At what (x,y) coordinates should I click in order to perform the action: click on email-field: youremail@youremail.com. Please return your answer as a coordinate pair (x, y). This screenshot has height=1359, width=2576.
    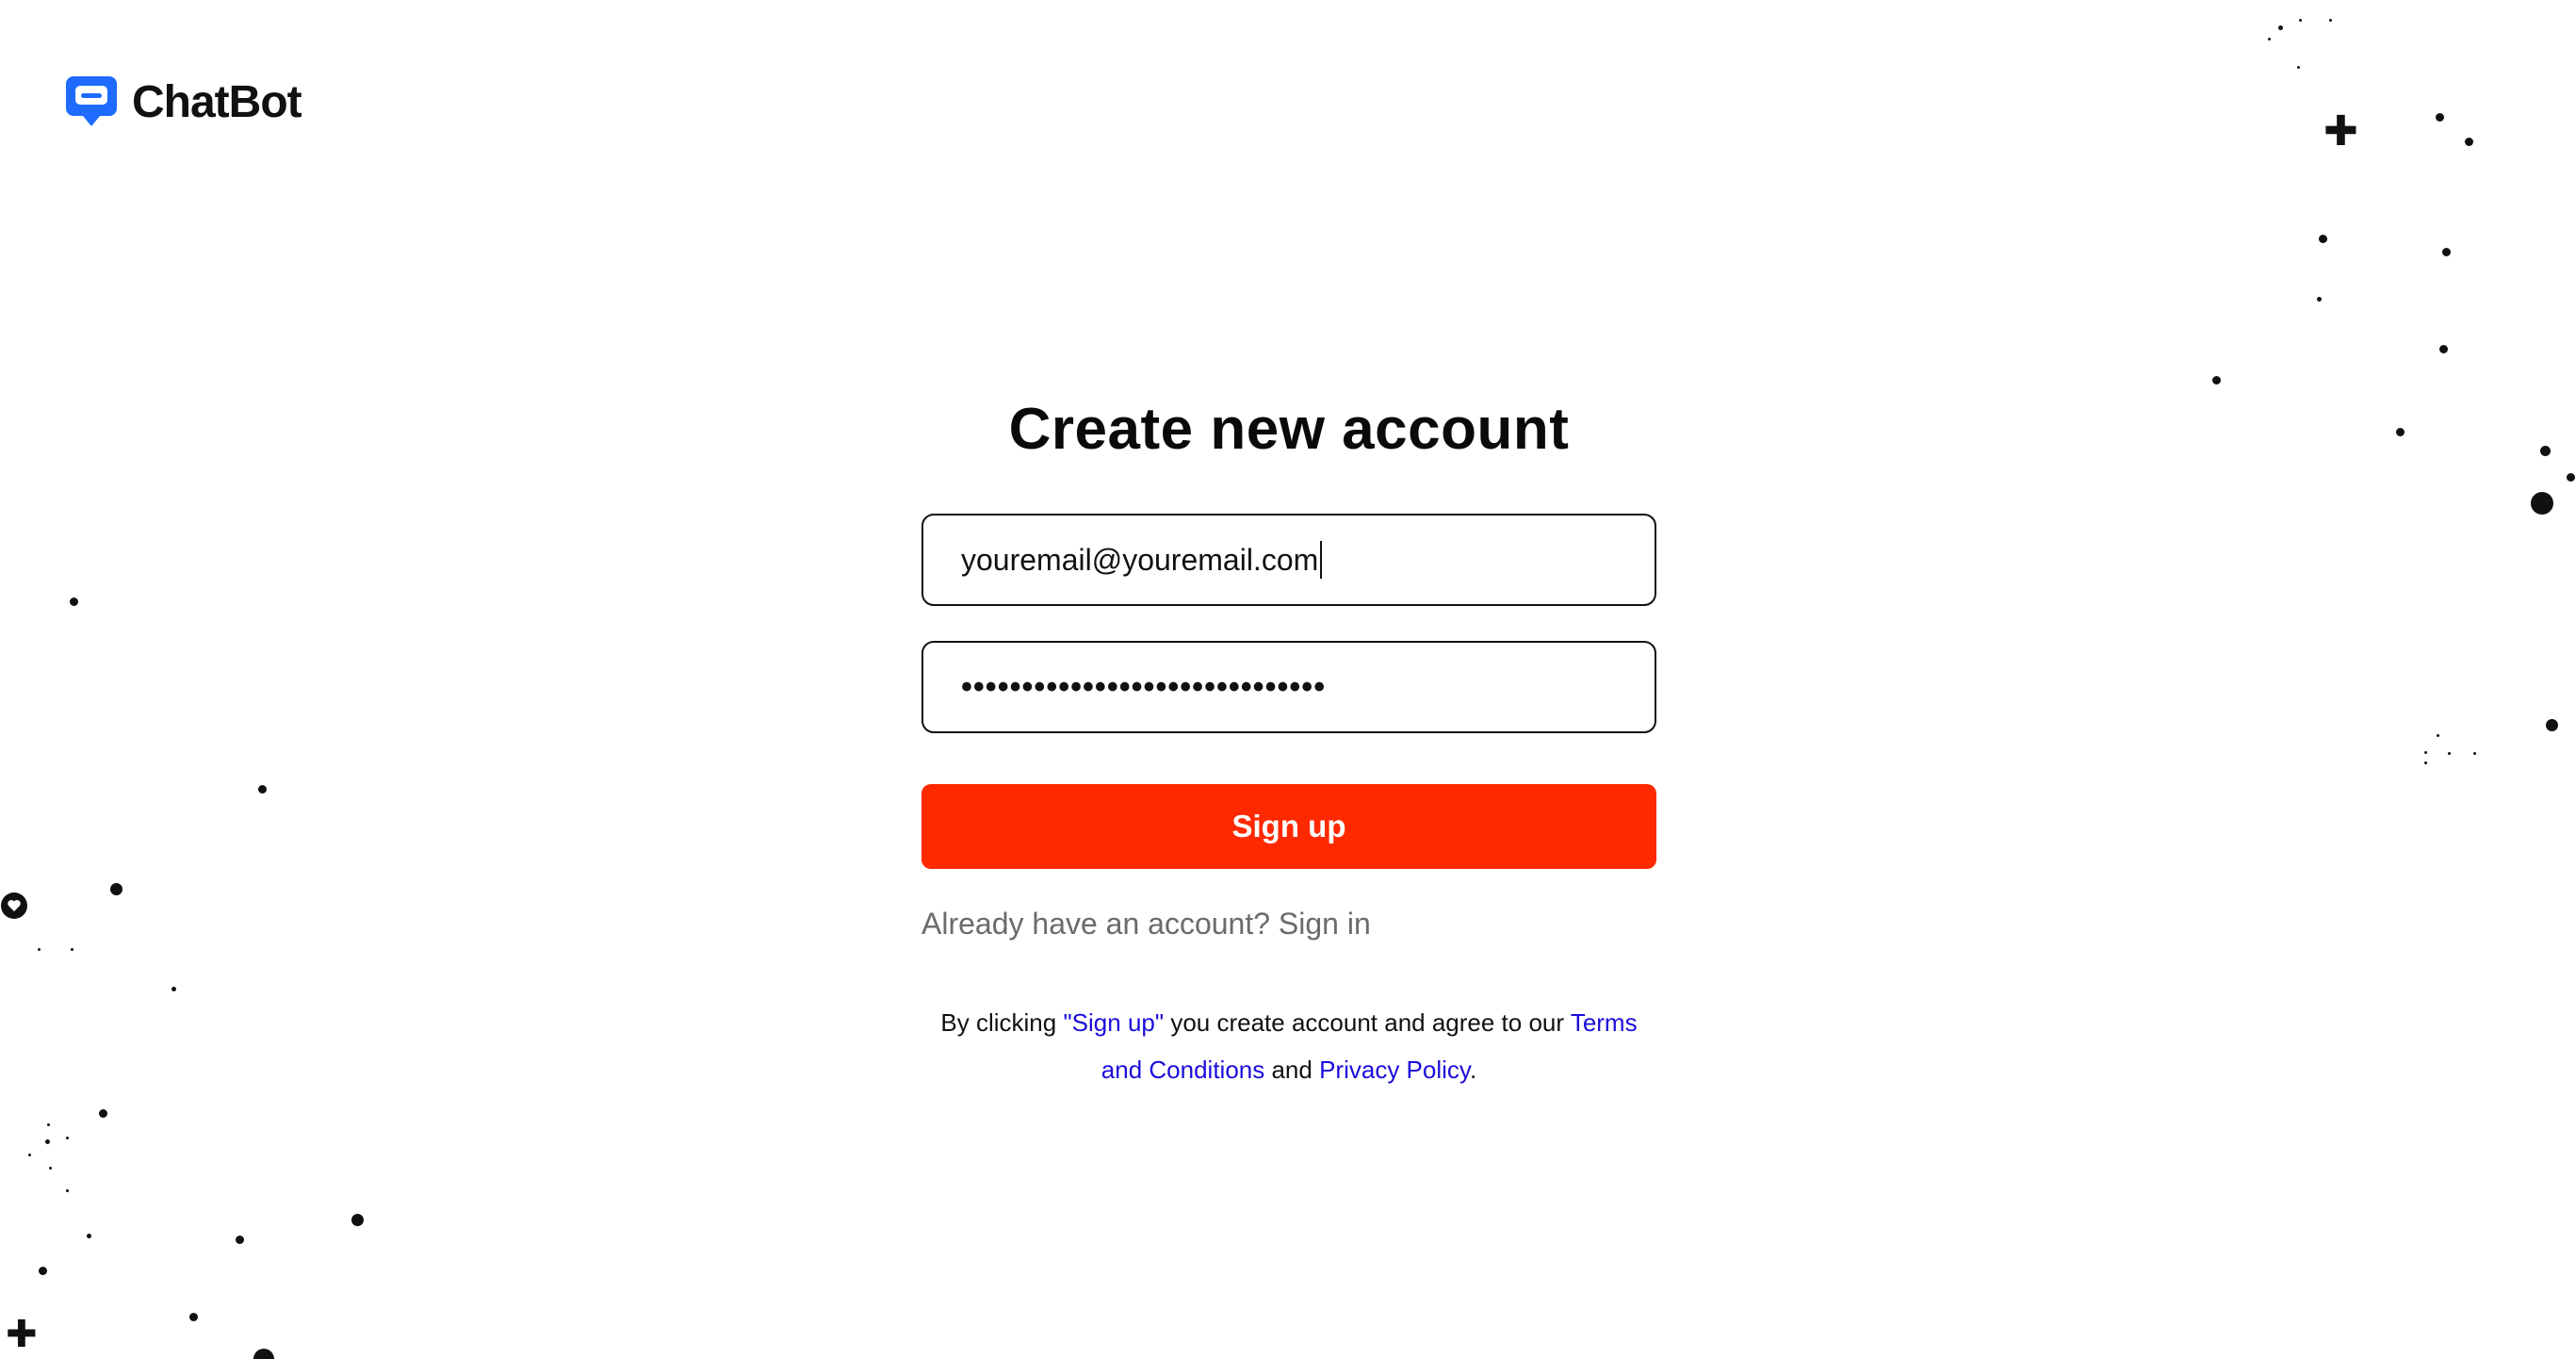
    Looking at the image, I should click on (1288, 560).